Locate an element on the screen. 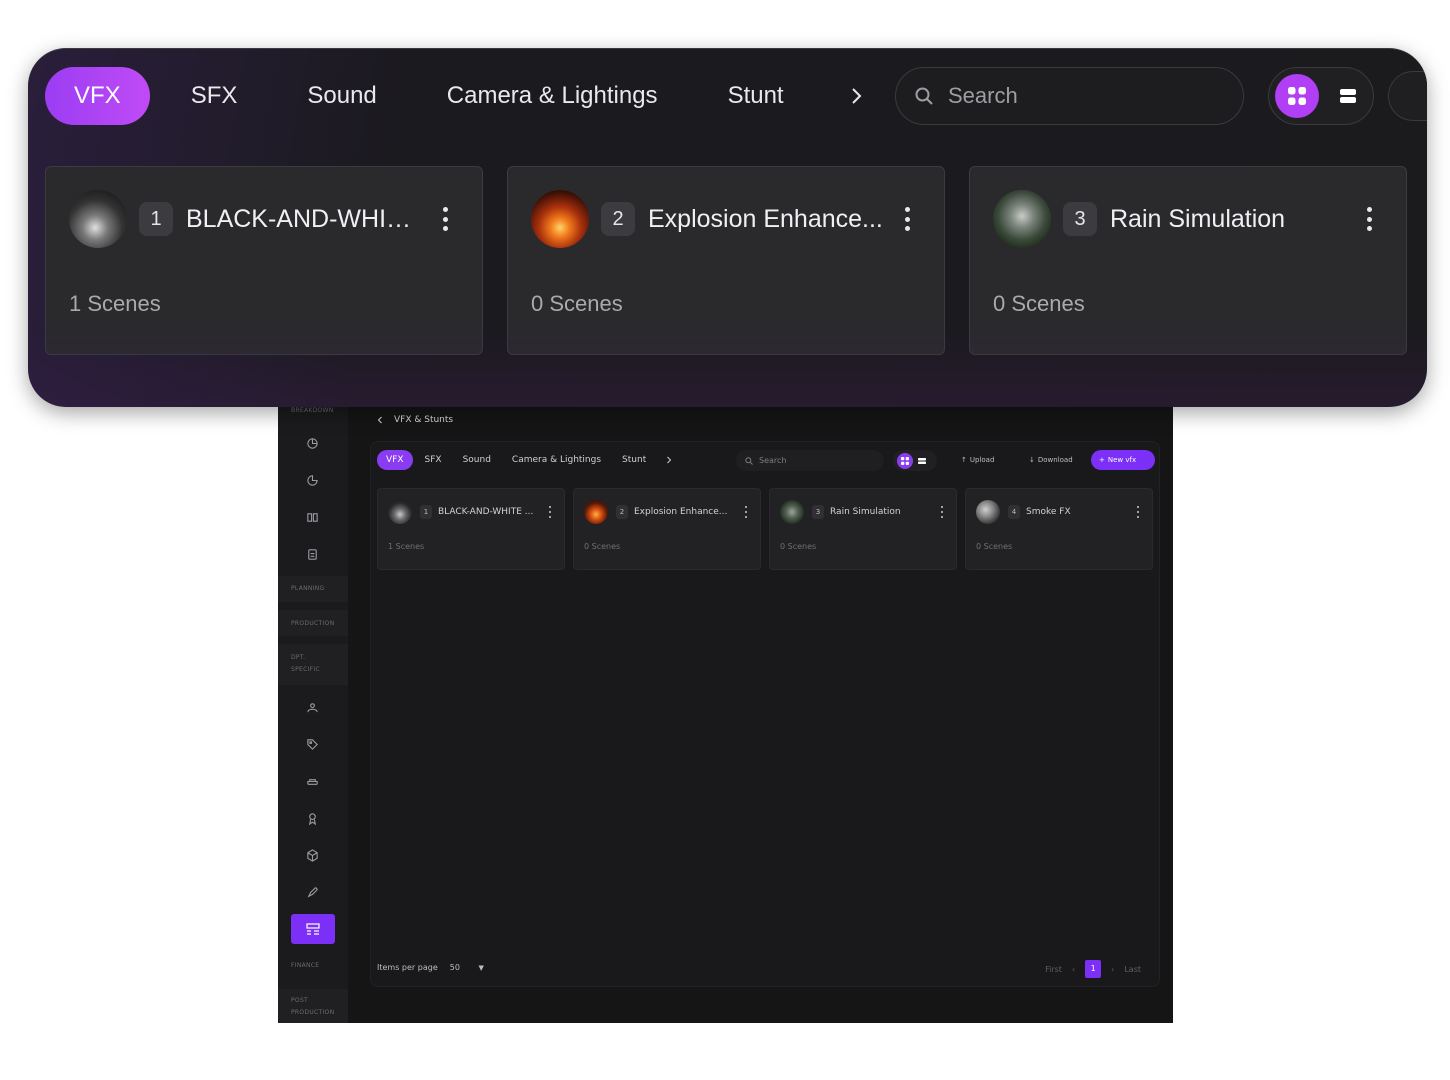 The image size is (1450, 1080). tab-stunt: Stunt is located at coordinates (756, 96).